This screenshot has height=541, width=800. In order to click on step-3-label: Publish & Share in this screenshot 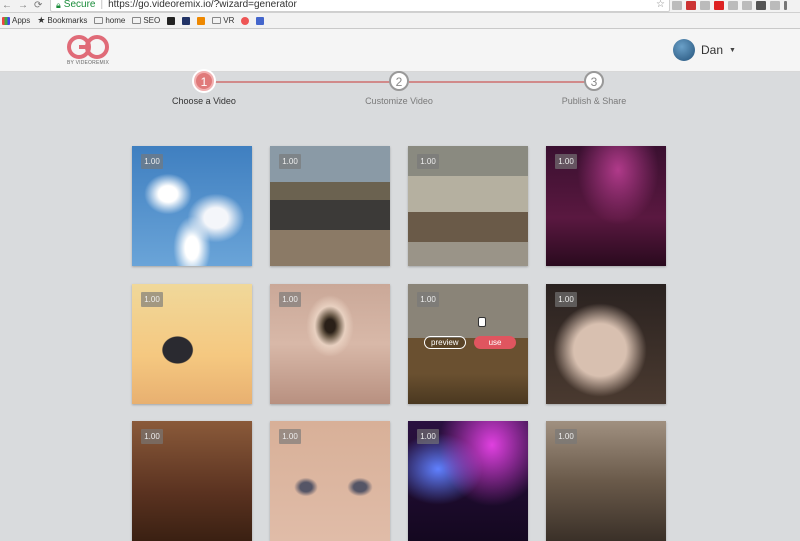, I will do `click(594, 101)`.